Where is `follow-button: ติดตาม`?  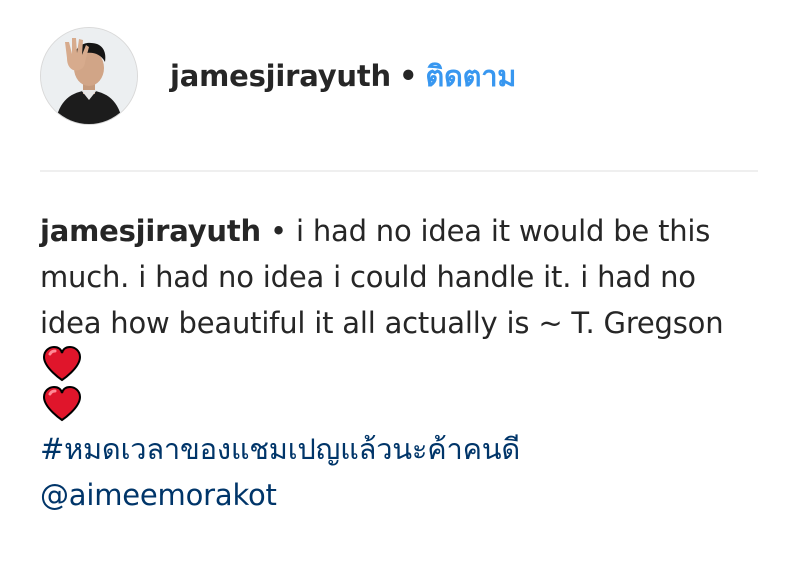 follow-button: ติดตาม is located at coordinates (470, 76).